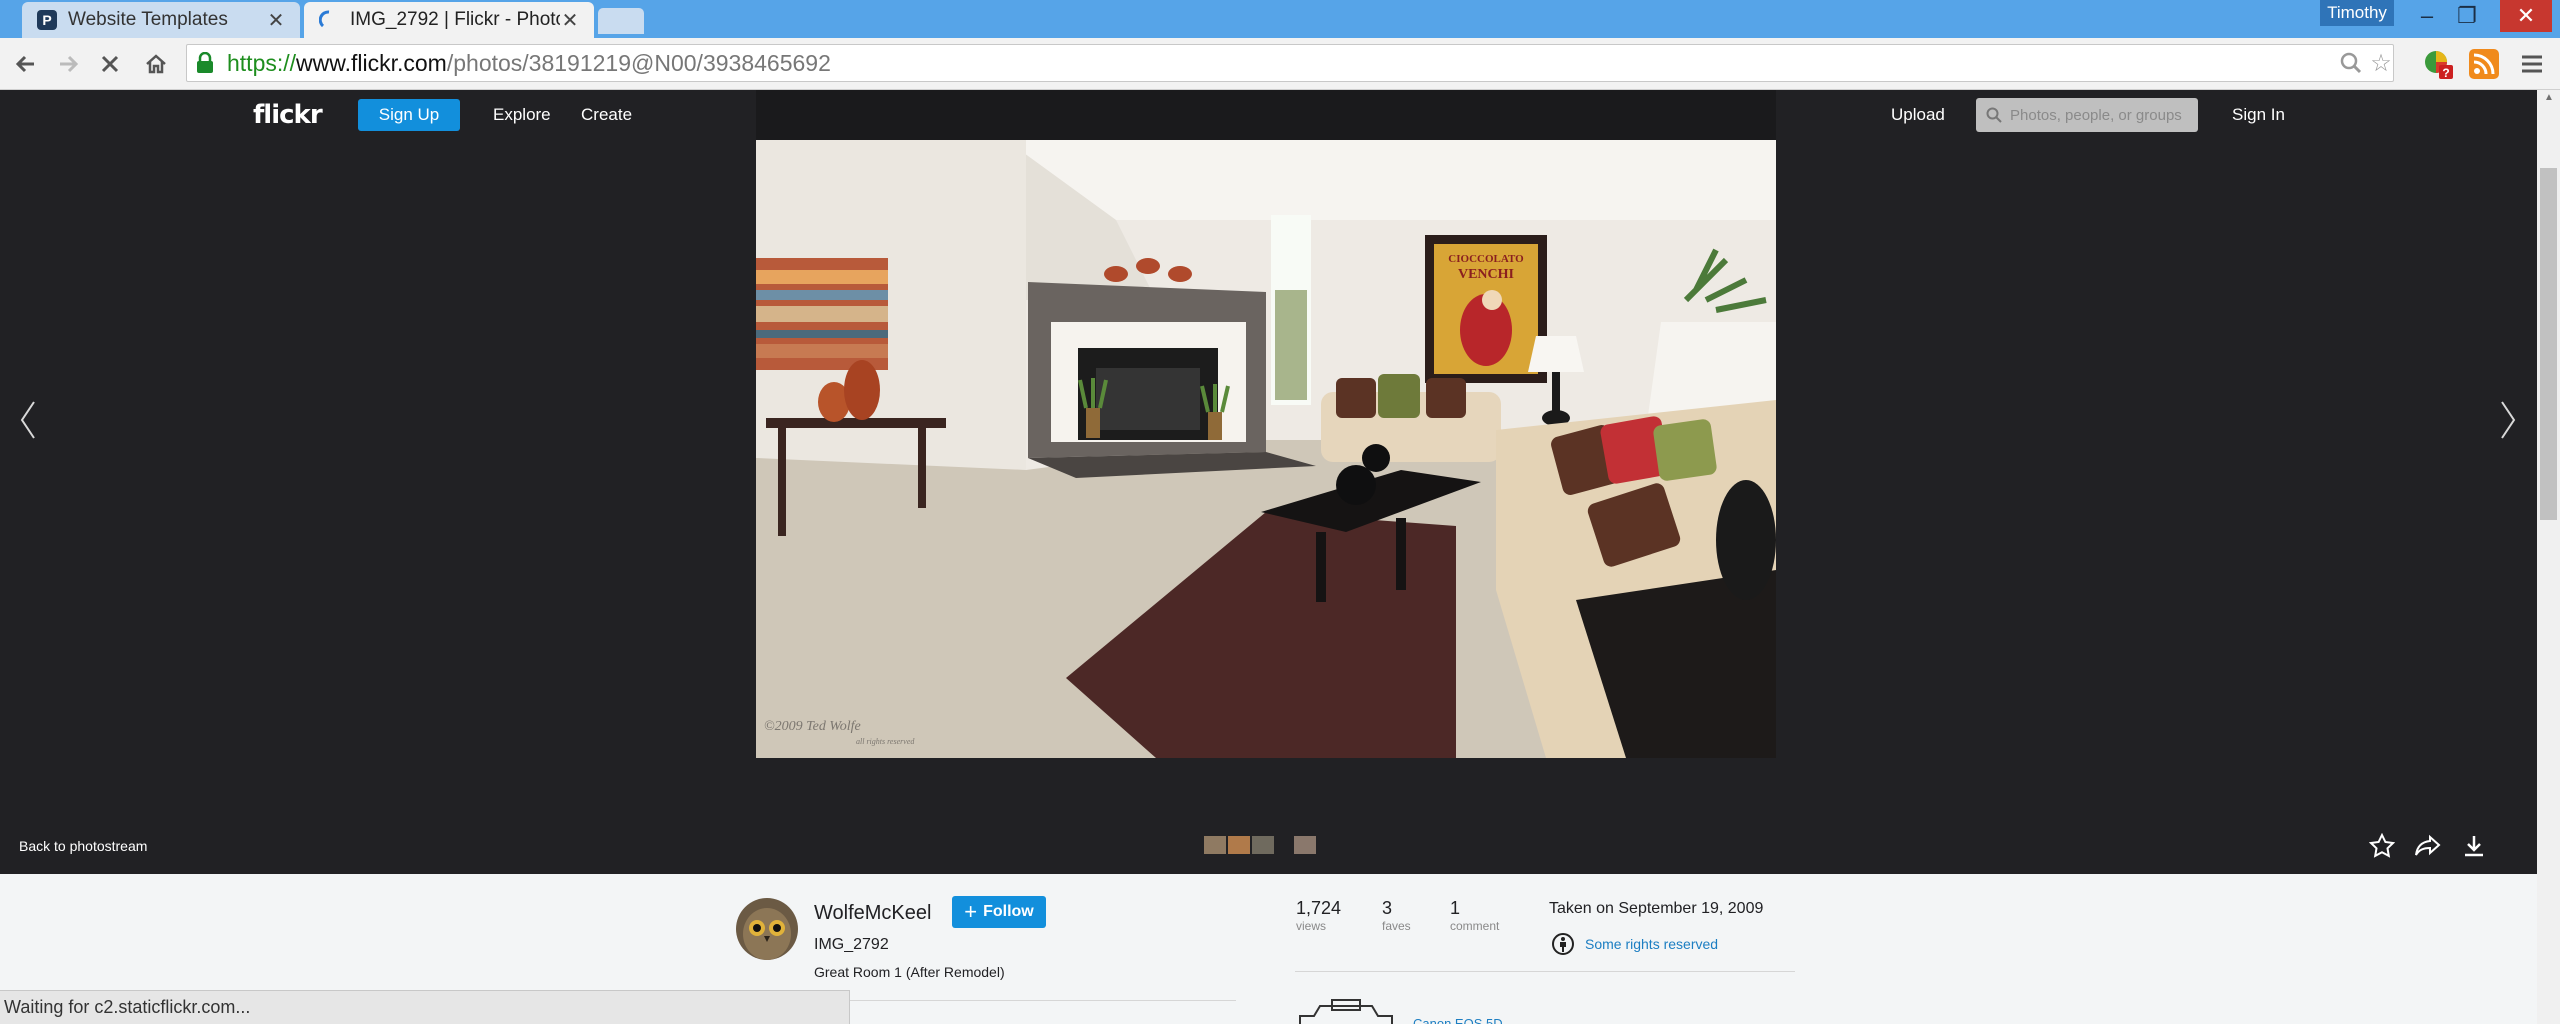 The height and width of the screenshot is (1024, 2560). Describe the element at coordinates (909, 972) in the screenshot. I see `photo-description: Great Room 1 (After Remodel)` at that location.